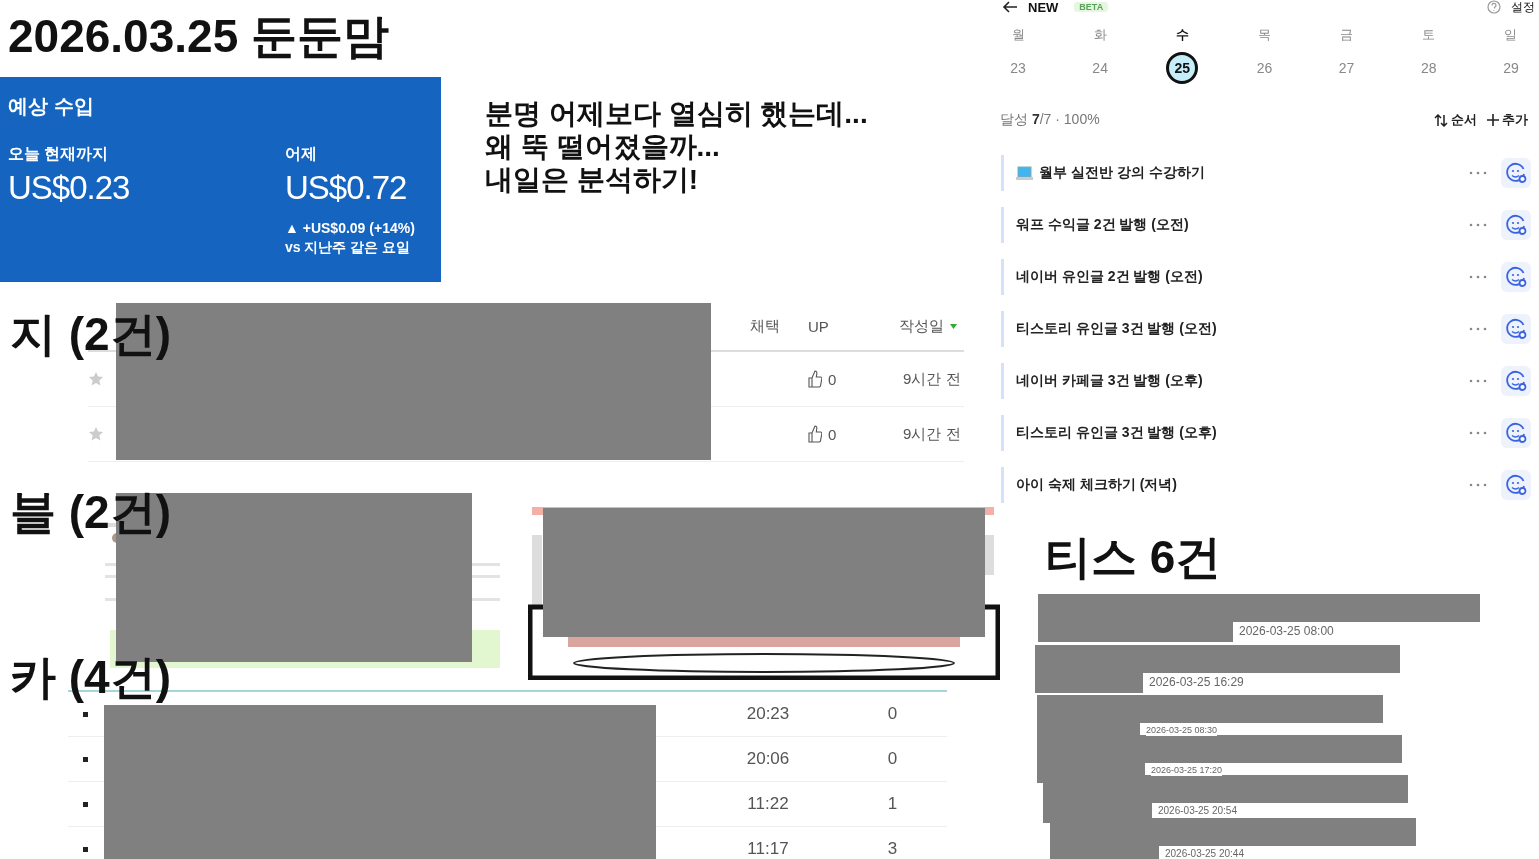 This screenshot has height=859, width=1539. What do you see at coordinates (592, 179) in the screenshot?
I see `note-line: 내일은 분석하기!` at bounding box center [592, 179].